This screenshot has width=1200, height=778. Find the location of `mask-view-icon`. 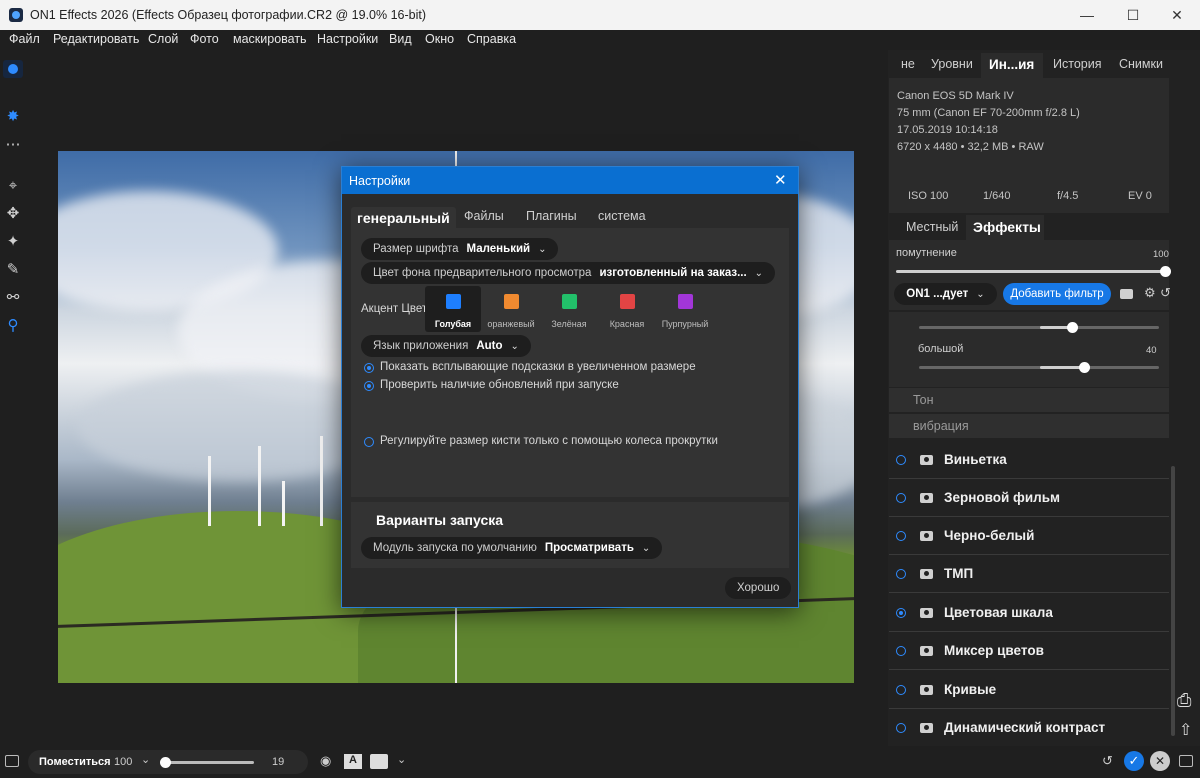

mask-view-icon is located at coordinates (379, 761).